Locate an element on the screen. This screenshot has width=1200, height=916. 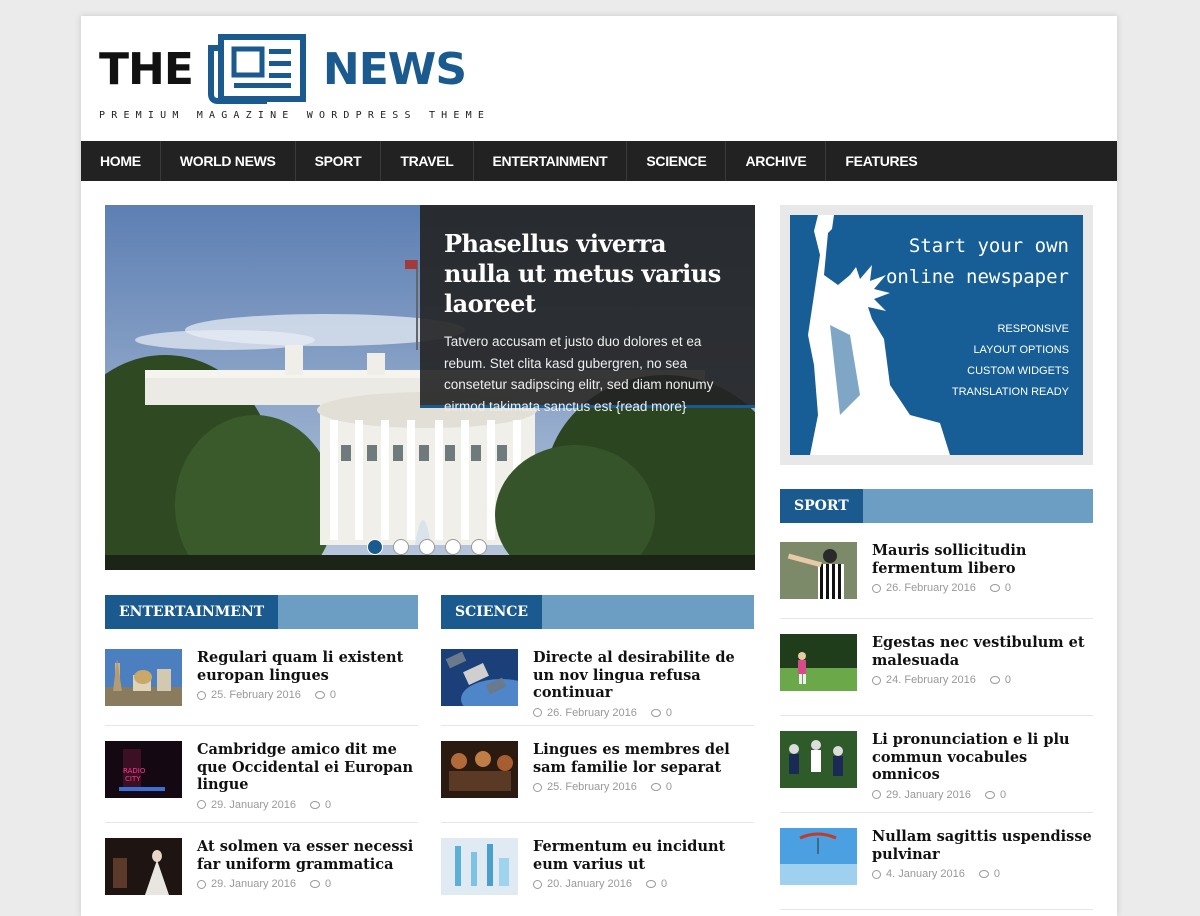
post-date: 24. February 2016 is located at coordinates (931, 680).